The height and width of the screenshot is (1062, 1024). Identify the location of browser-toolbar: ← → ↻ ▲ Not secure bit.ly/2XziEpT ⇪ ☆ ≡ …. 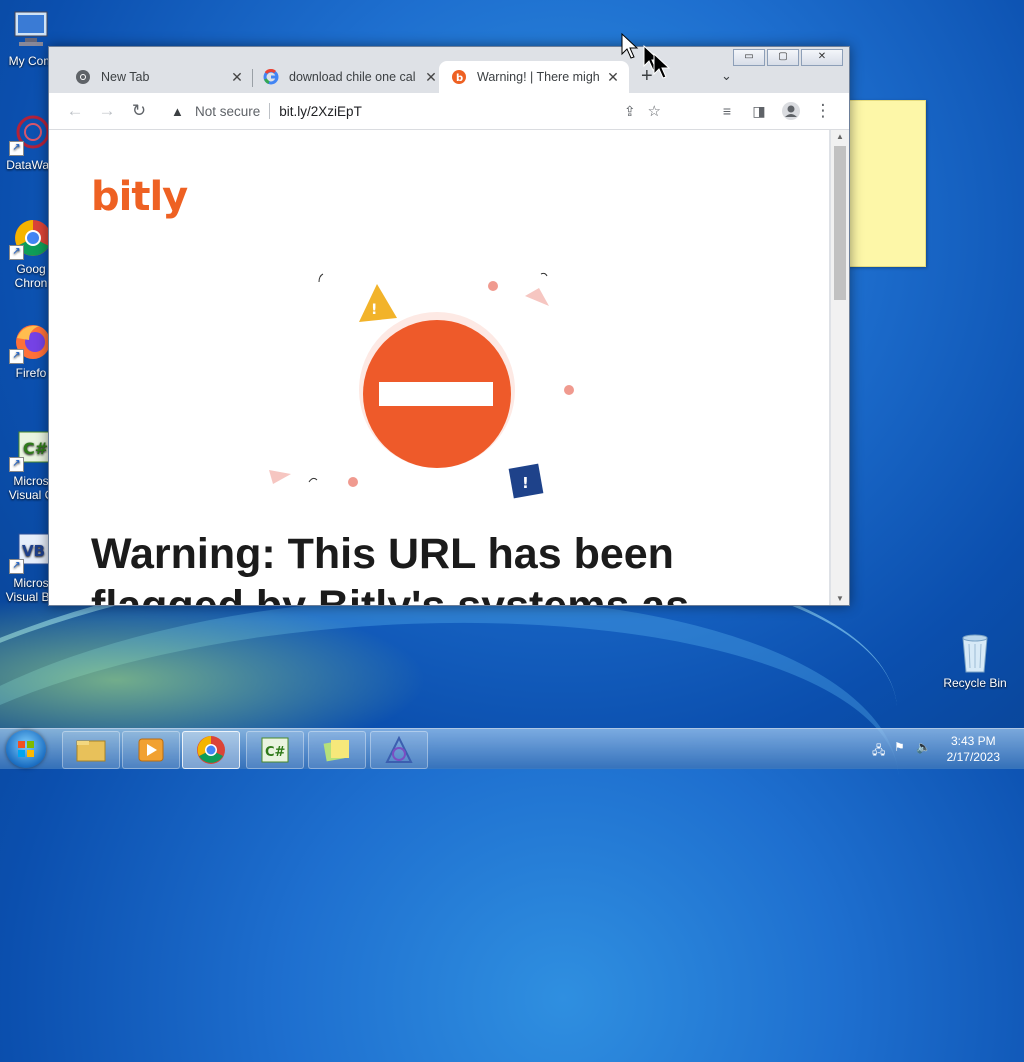
(449, 111).